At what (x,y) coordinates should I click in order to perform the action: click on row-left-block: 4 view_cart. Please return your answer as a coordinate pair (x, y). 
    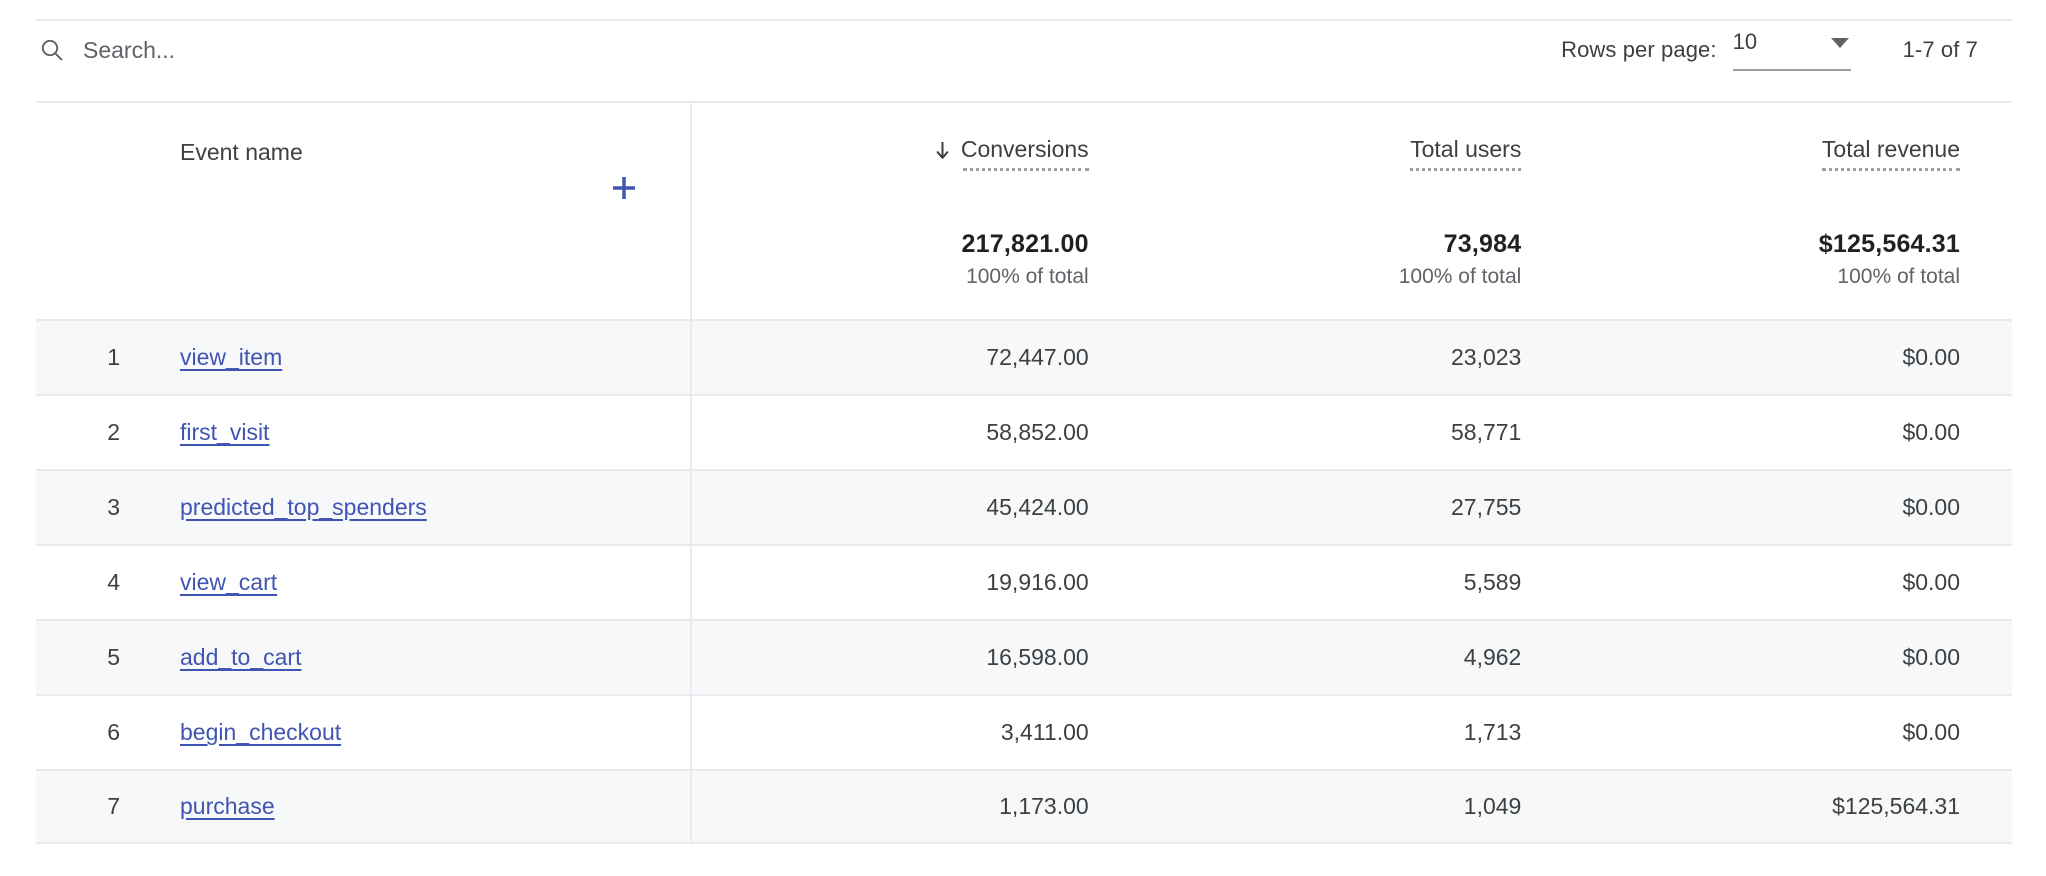
    Looking at the image, I should click on (364, 582).